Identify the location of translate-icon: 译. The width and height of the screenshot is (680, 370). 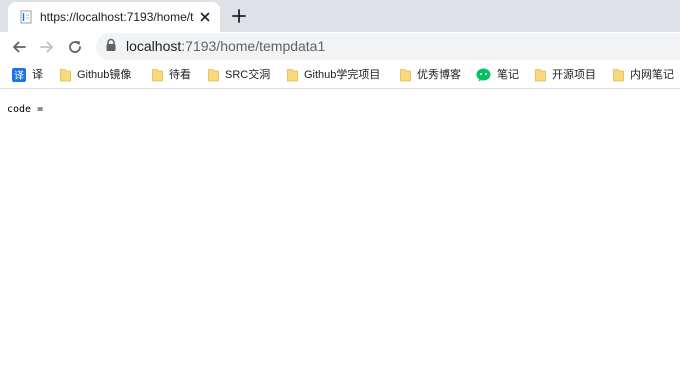
(19, 75).